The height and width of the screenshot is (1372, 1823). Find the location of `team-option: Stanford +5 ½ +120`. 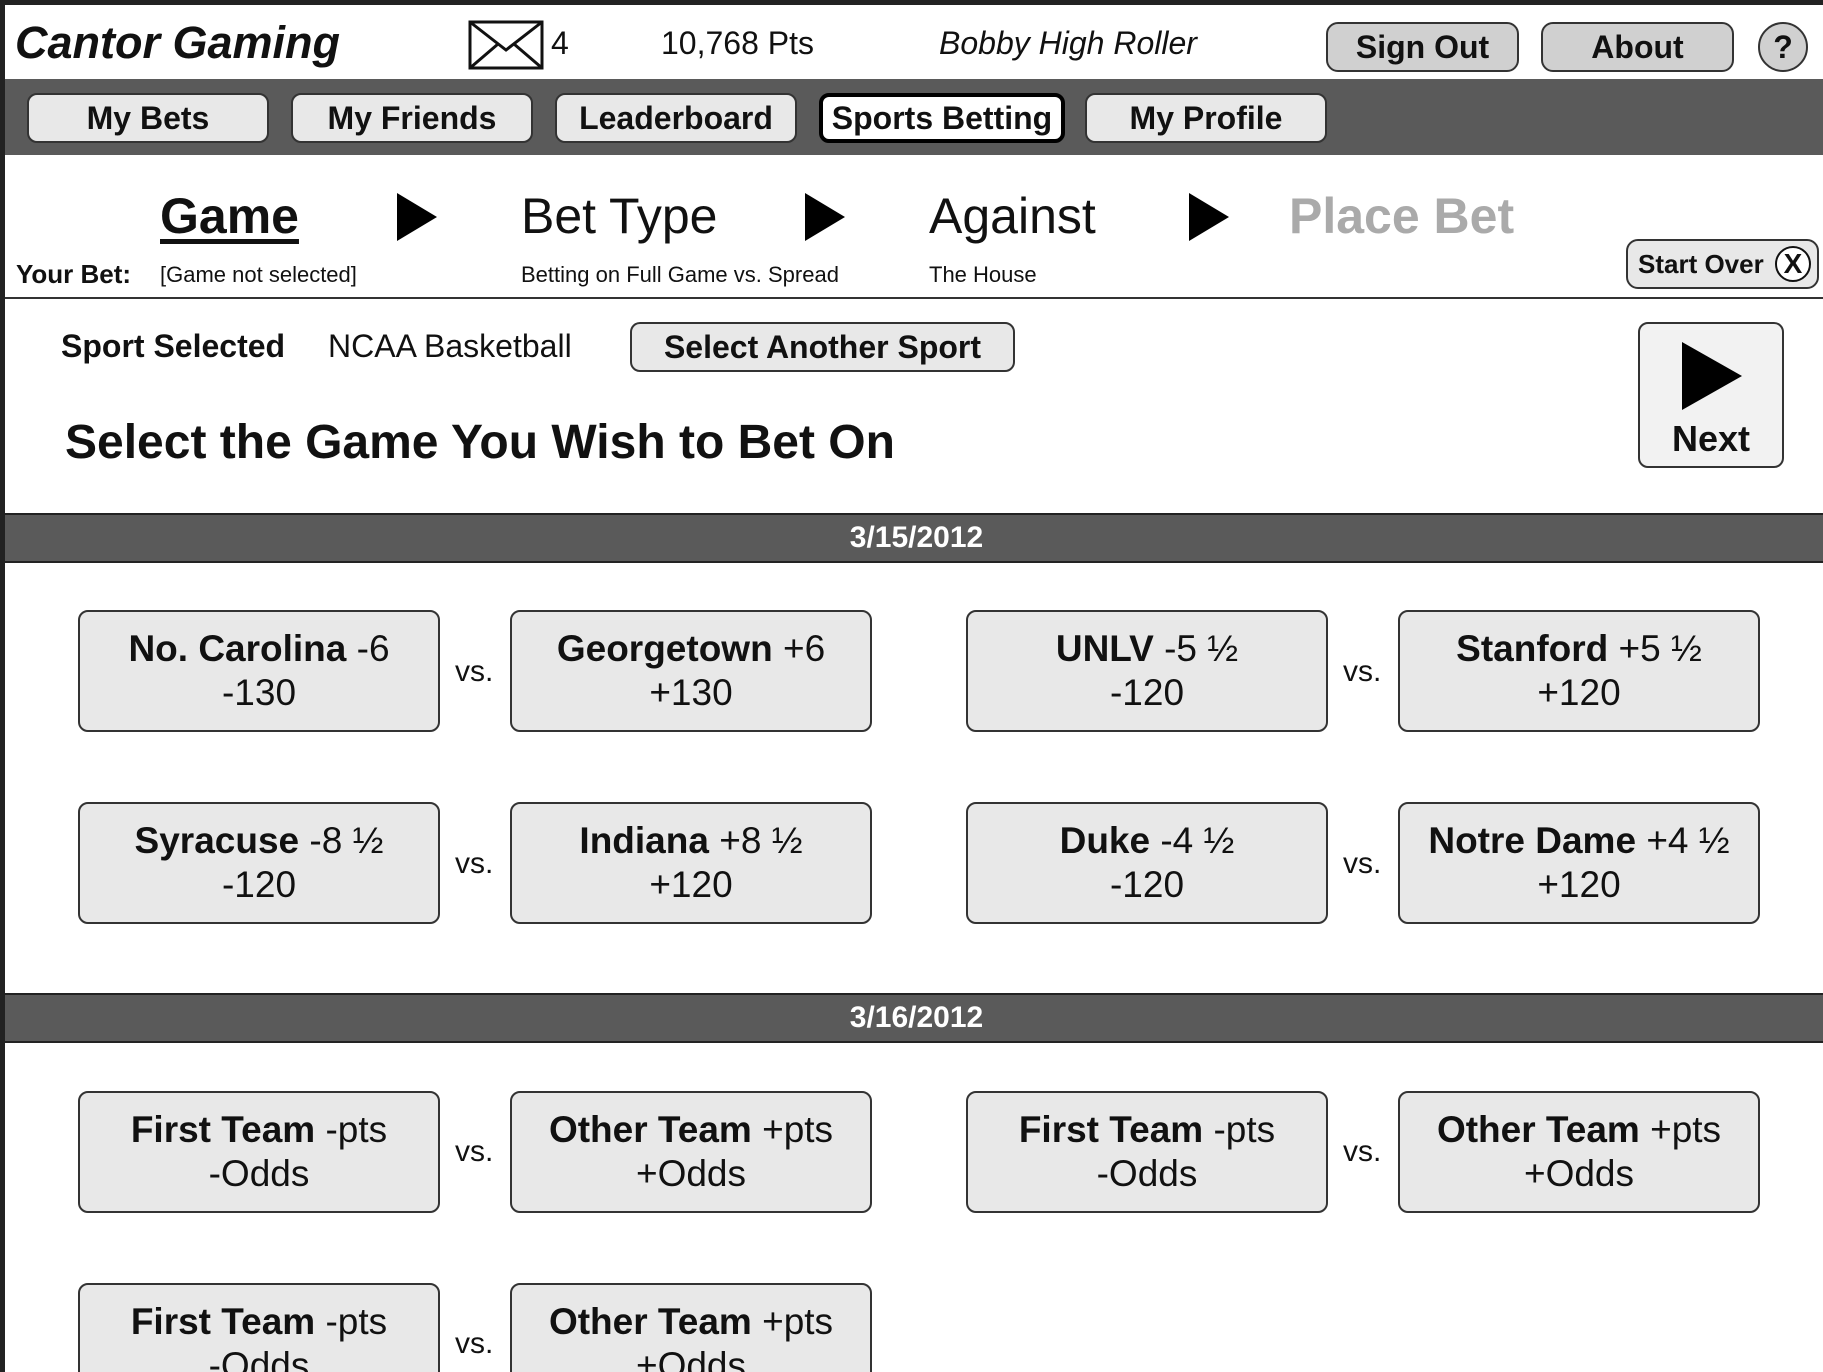

team-option: Stanford +5 ½ +120 is located at coordinates (1579, 671).